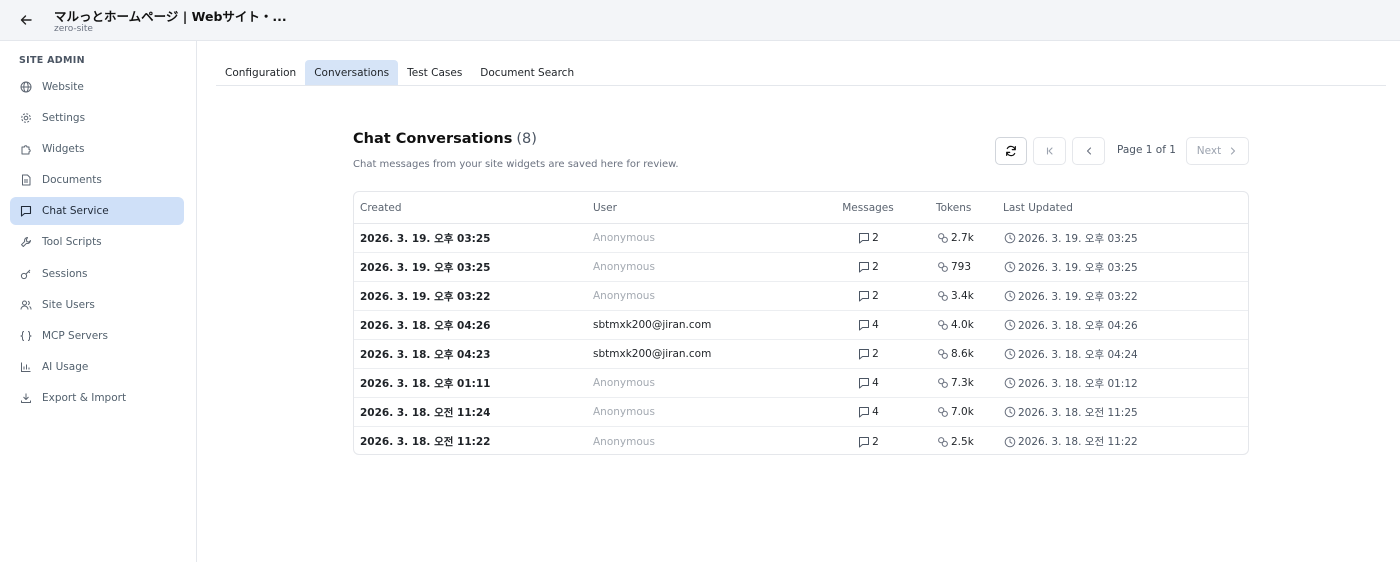  I want to click on sidebar-item-mcp-servers: MCP Servers, so click(97, 336).